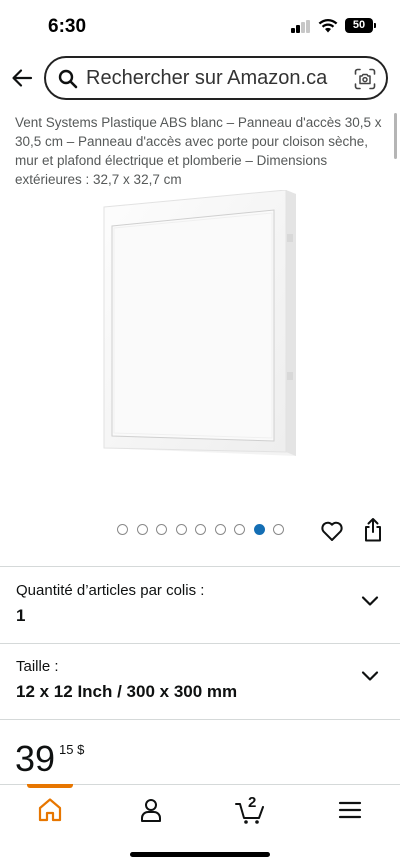 This screenshot has height=866, width=400. I want to click on cart-count: 2, so click(252, 802).